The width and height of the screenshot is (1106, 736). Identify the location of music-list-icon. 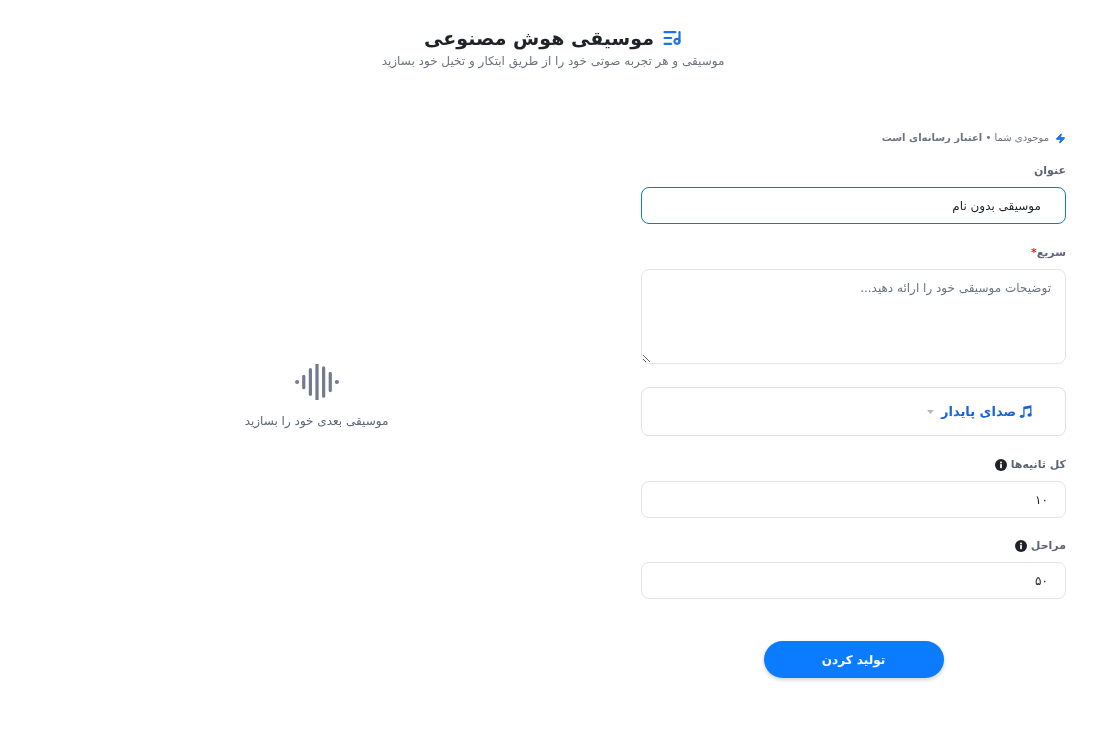
(671, 38).